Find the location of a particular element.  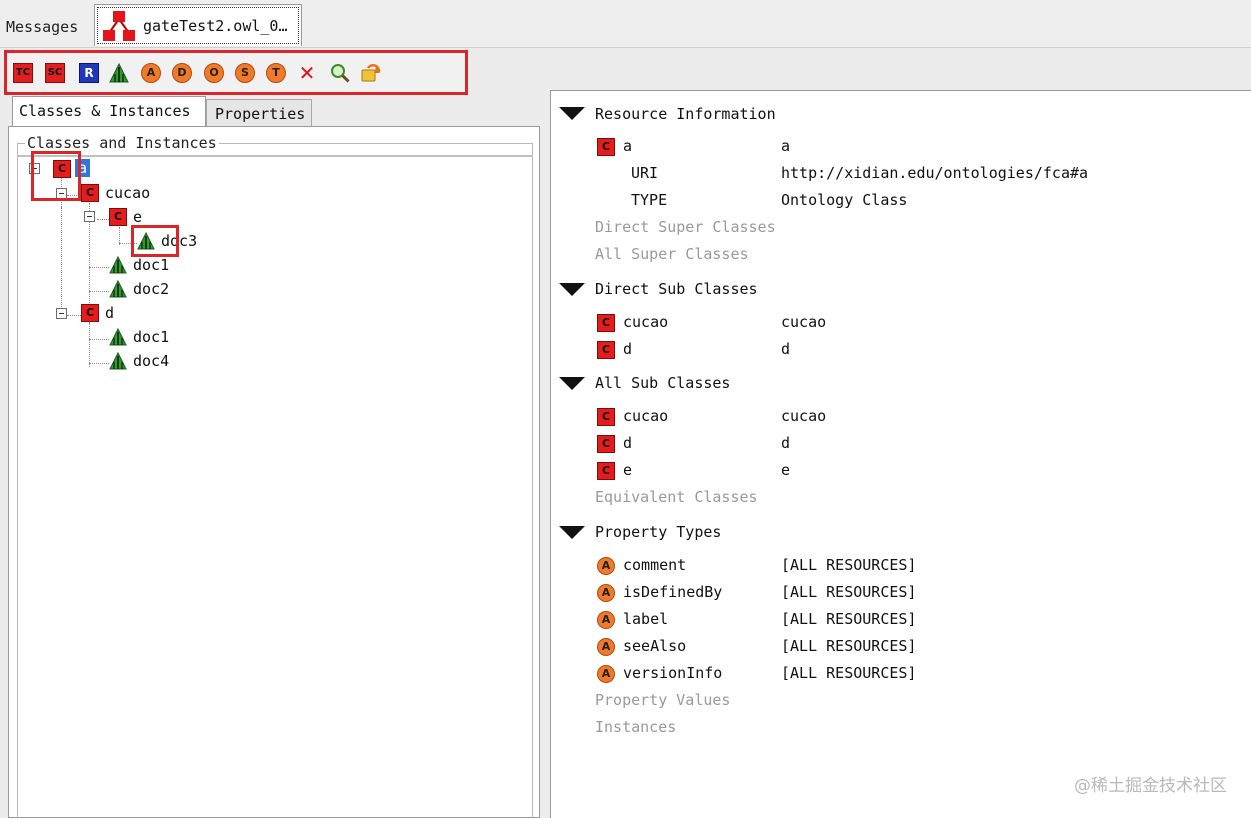

tab-classes-instances: Classes & Instances is located at coordinates (109, 111).